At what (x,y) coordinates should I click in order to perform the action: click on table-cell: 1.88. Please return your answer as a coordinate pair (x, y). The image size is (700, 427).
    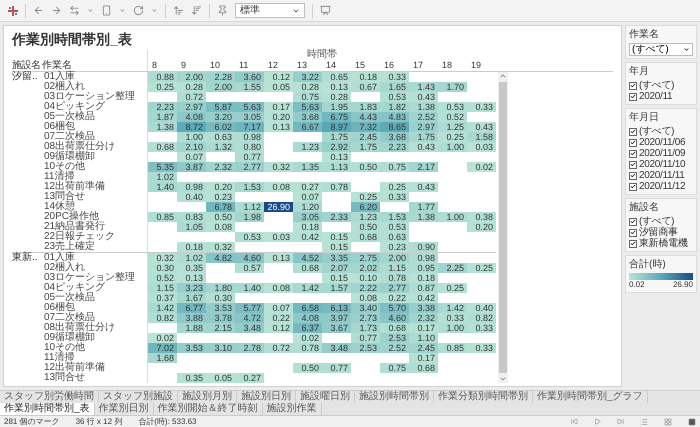
    Looking at the image, I should click on (191, 328).